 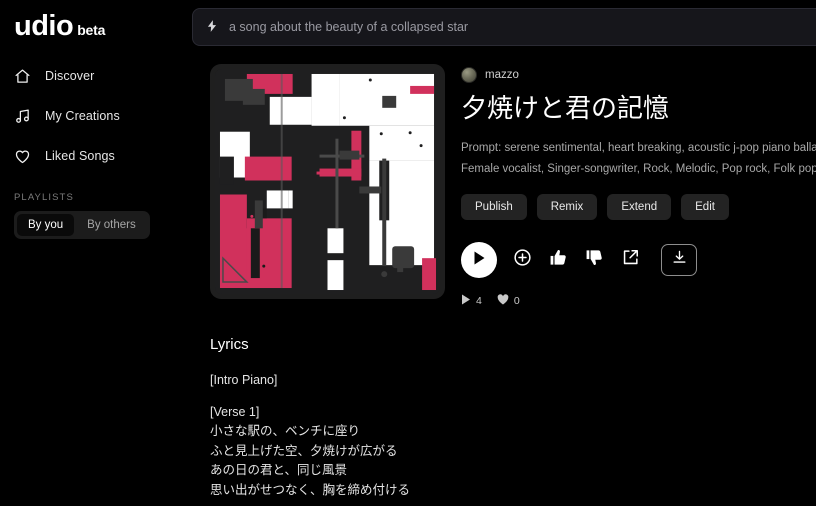 What do you see at coordinates (479, 301) in the screenshot?
I see `play-count-value: 4` at bounding box center [479, 301].